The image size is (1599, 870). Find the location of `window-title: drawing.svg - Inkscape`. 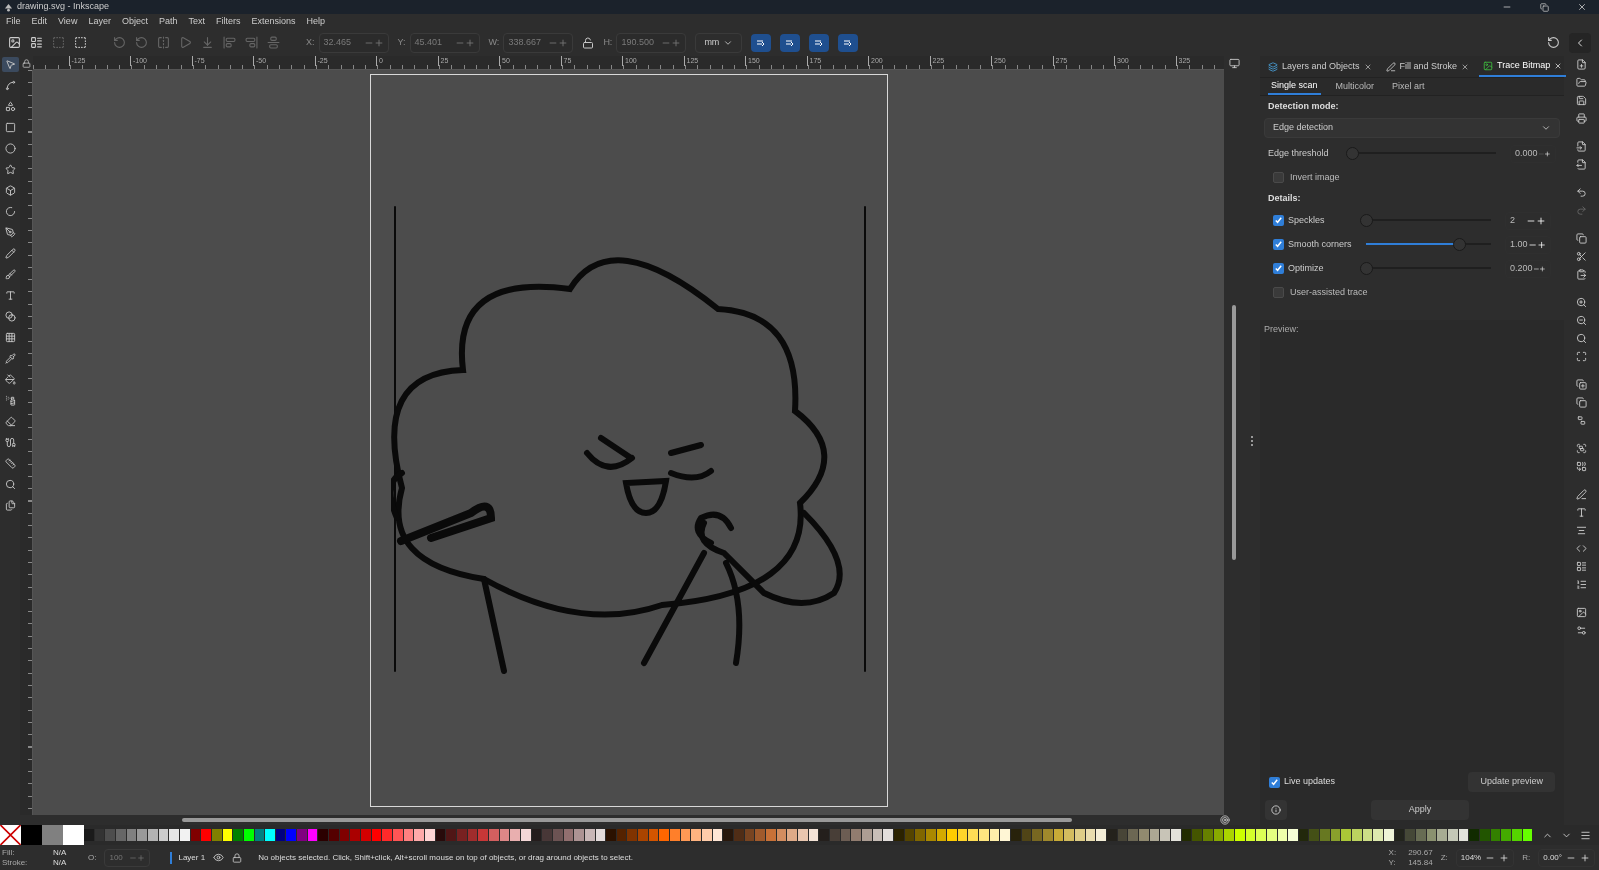

window-title: drawing.svg - Inkscape is located at coordinates (64, 7).